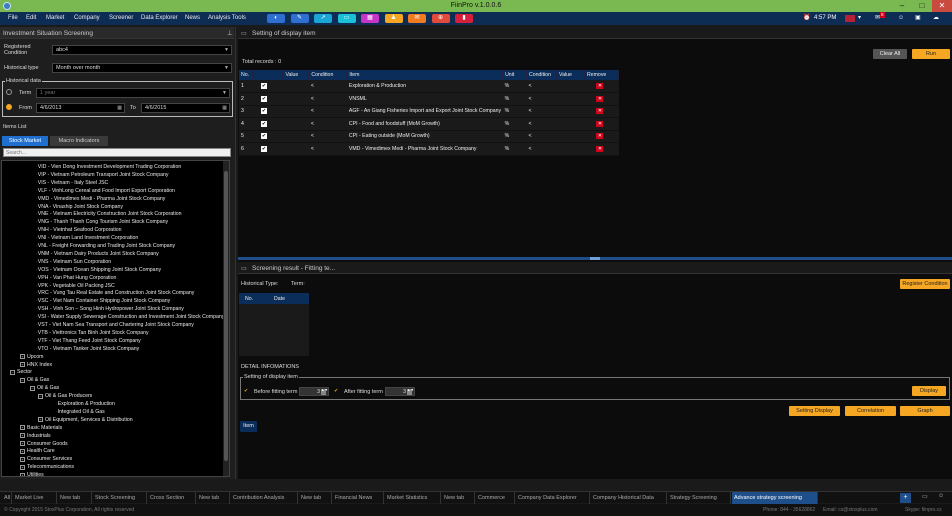 The width and height of the screenshot is (952, 516). I want to click on workspace-tab: Market Statistics, so click(413, 498).